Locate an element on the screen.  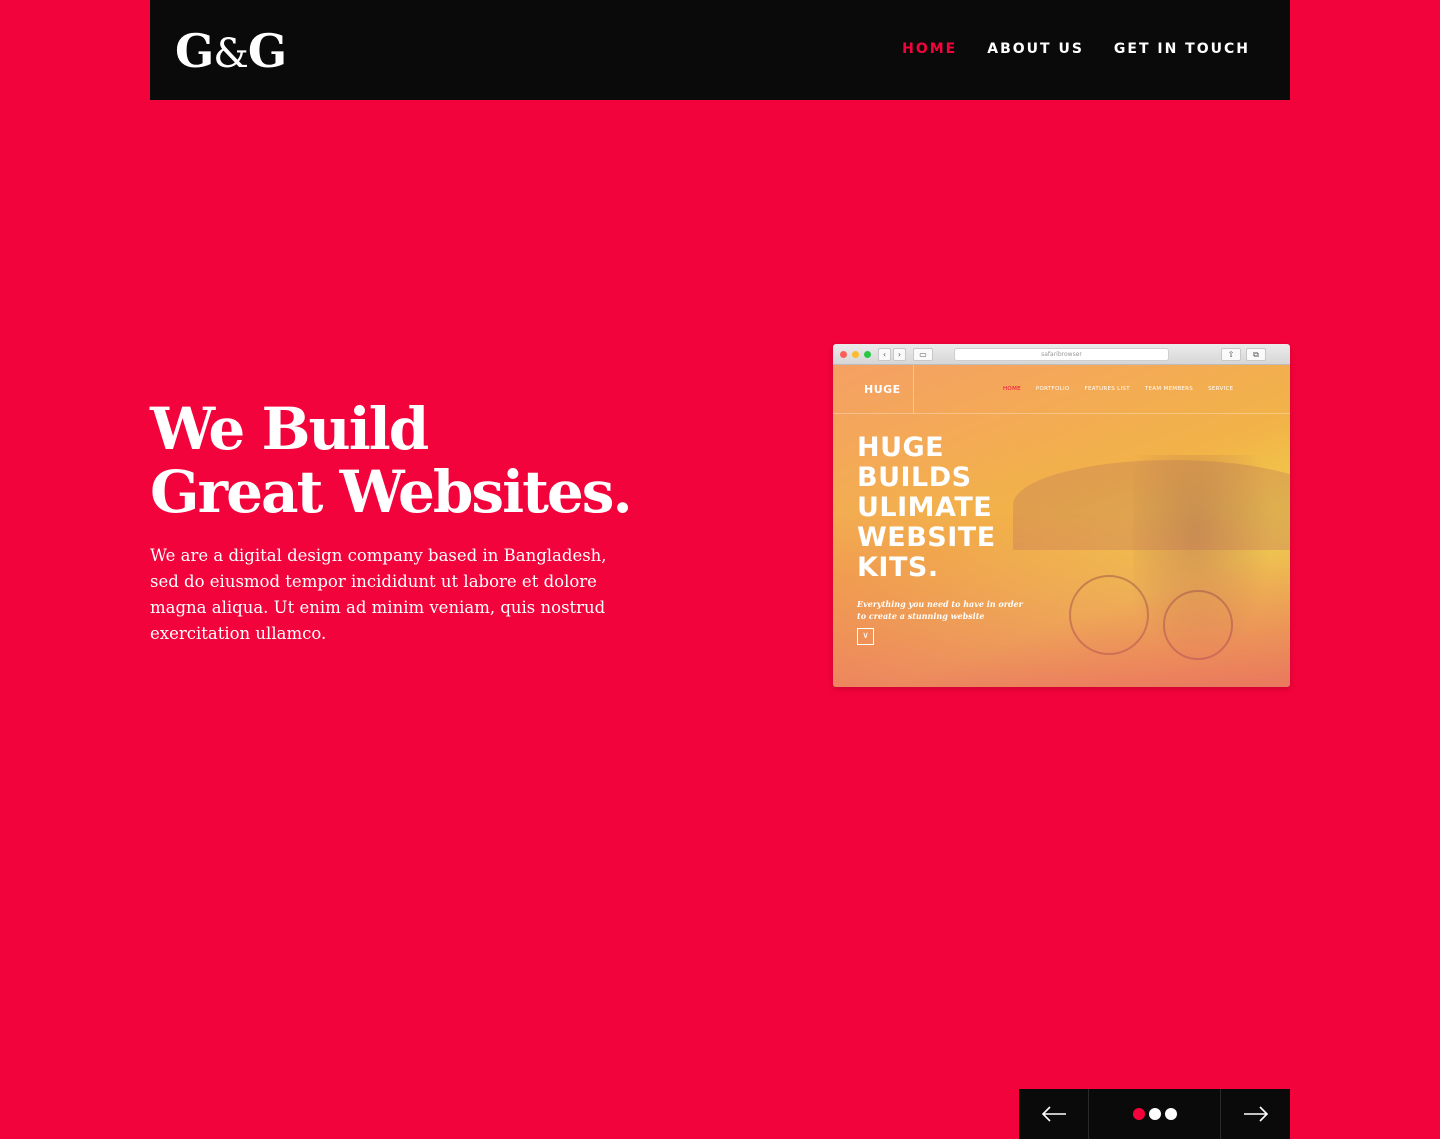
top-navbar: G&G HOME ABOUT US GET IN TOUCH is located at coordinates (720, 50).